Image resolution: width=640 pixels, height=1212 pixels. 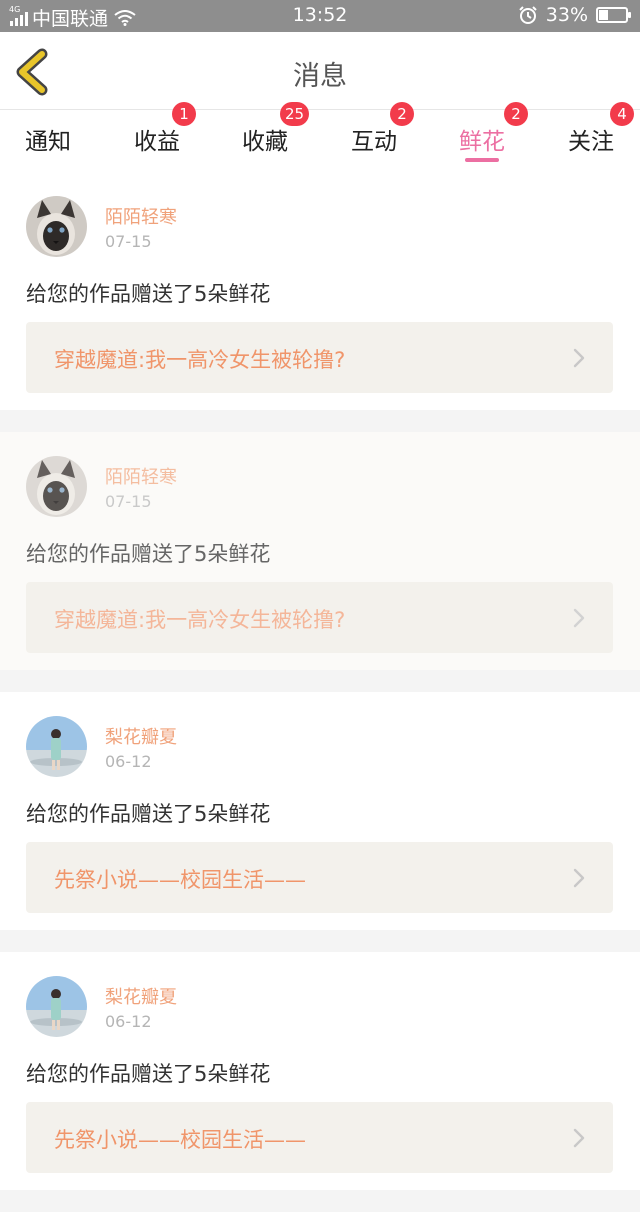 What do you see at coordinates (157, 142) in the screenshot?
I see `tab-label: 收益` at bounding box center [157, 142].